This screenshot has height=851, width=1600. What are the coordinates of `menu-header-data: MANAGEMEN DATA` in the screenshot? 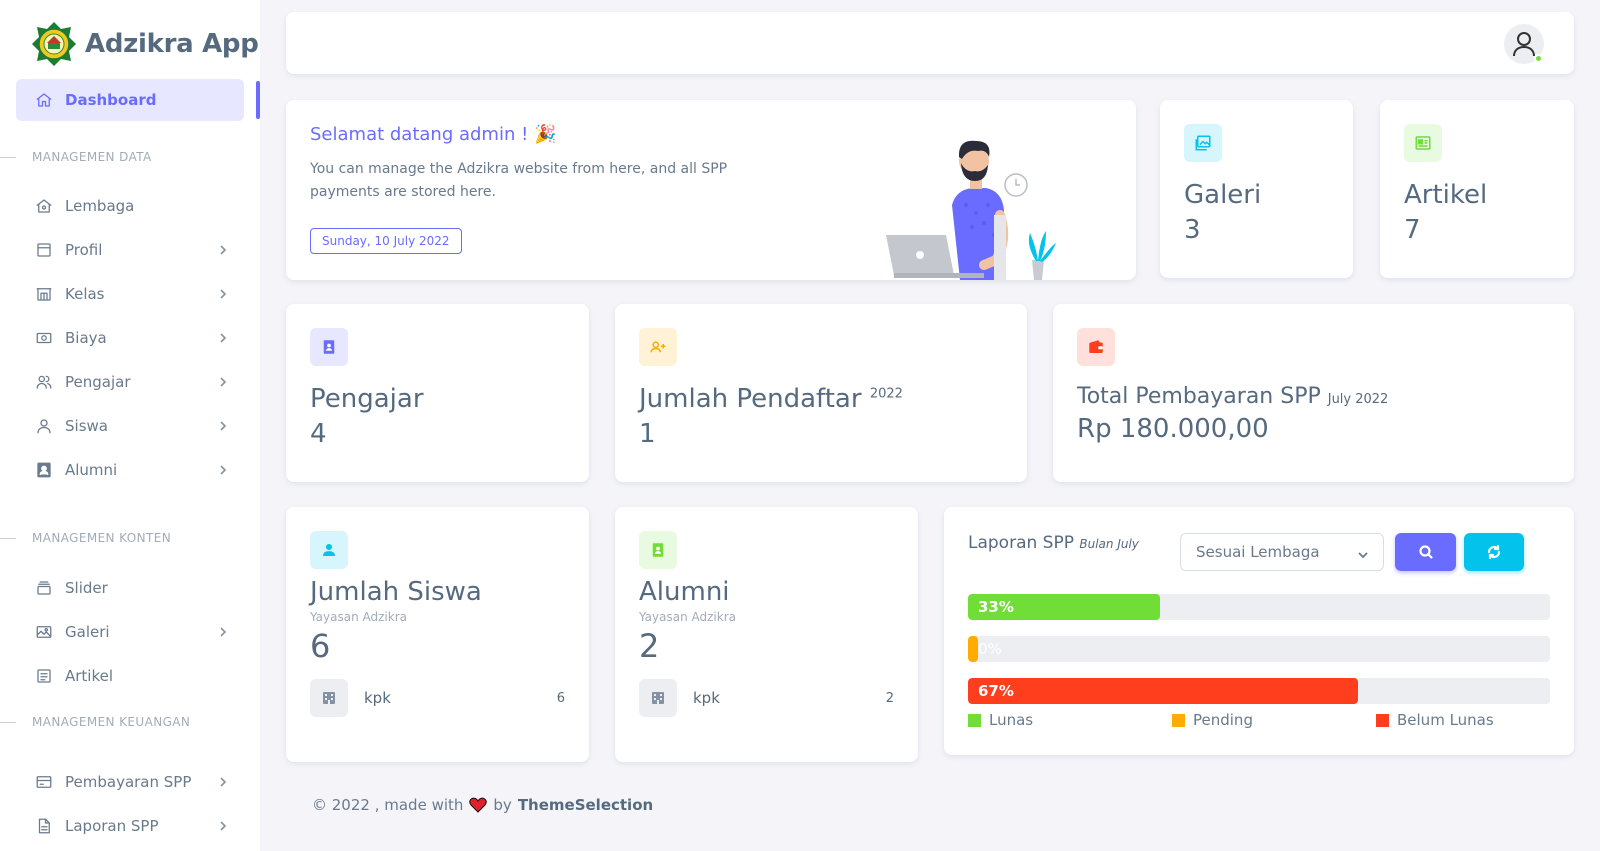 It's located at (130, 157).